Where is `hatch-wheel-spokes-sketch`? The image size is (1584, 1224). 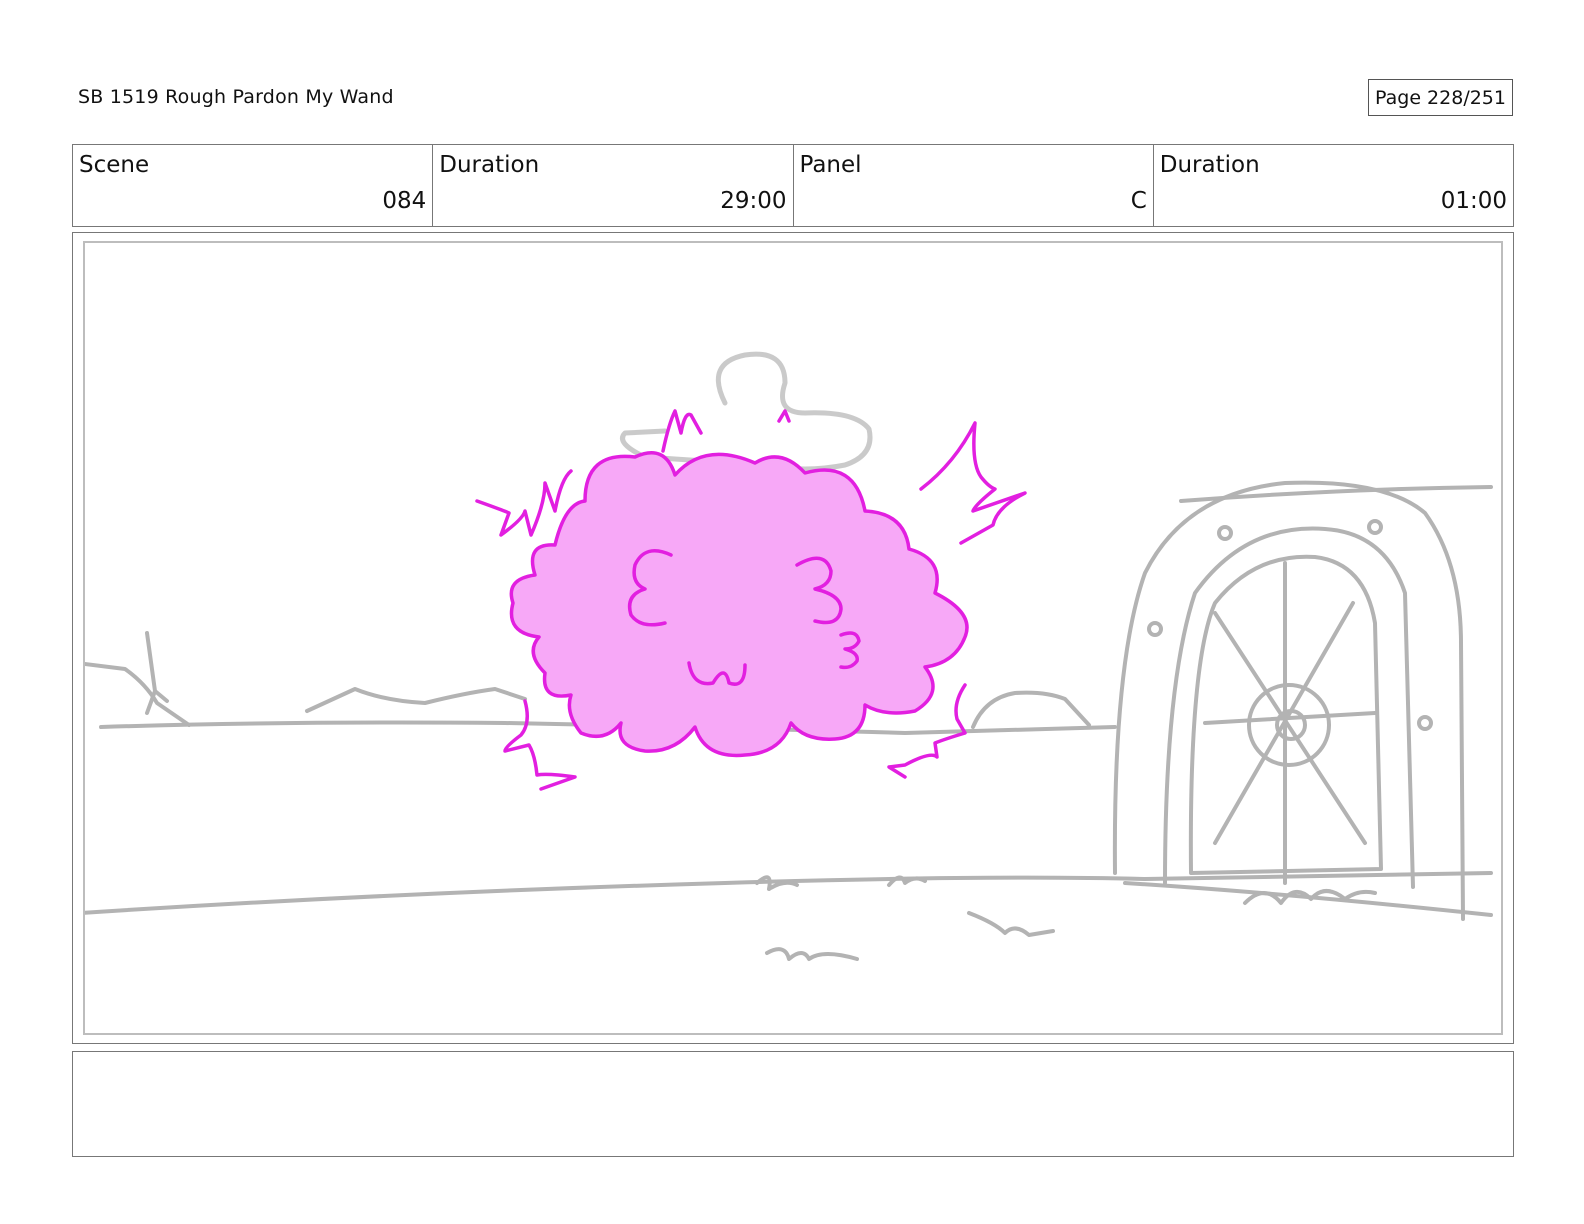 hatch-wheel-spokes-sketch is located at coordinates (1290, 723).